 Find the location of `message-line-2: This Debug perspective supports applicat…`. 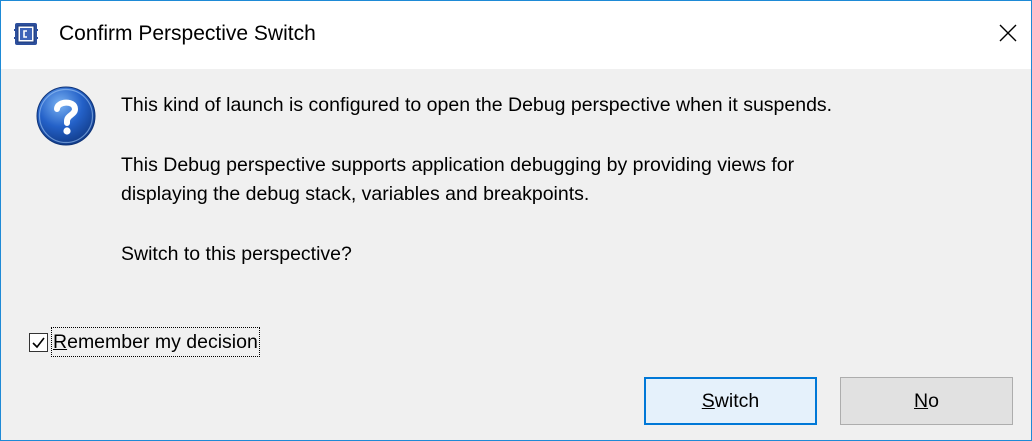

message-line-2: This Debug perspective supports applicat… is located at coordinates (458, 165).